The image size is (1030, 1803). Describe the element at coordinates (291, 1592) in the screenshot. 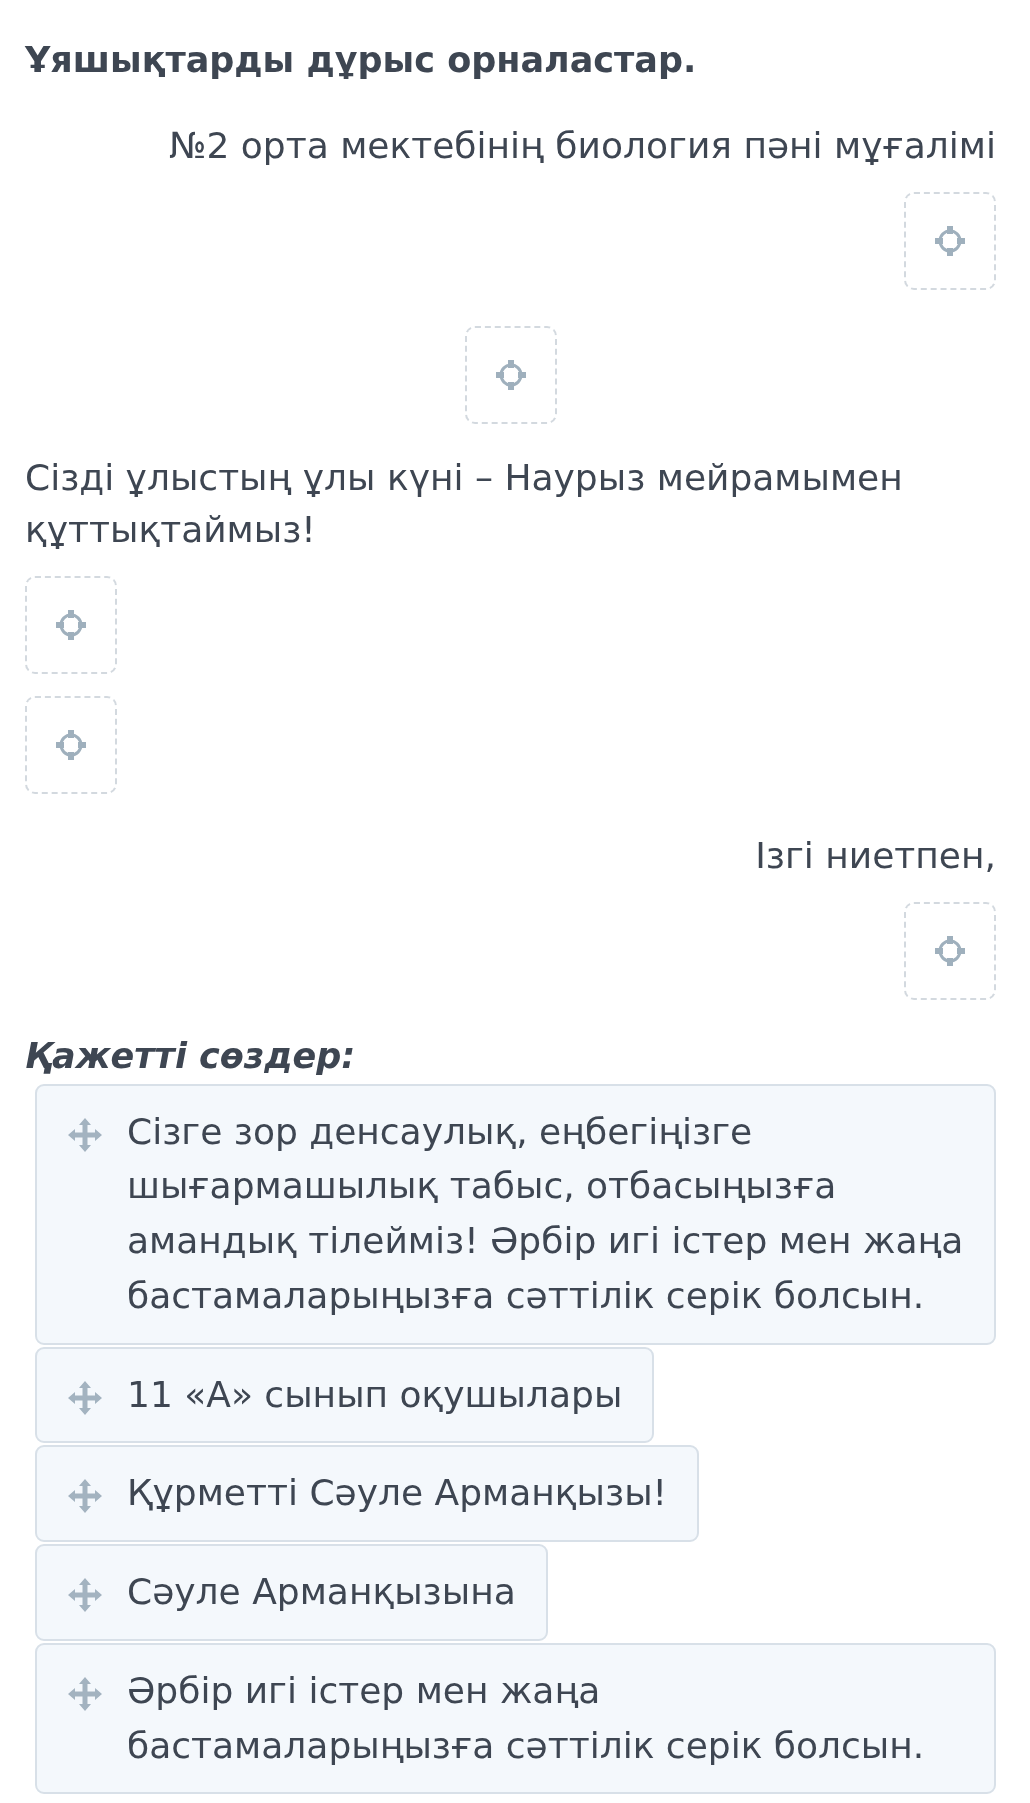

I see `draggable-answer: Сәуле Арманқызына` at that location.